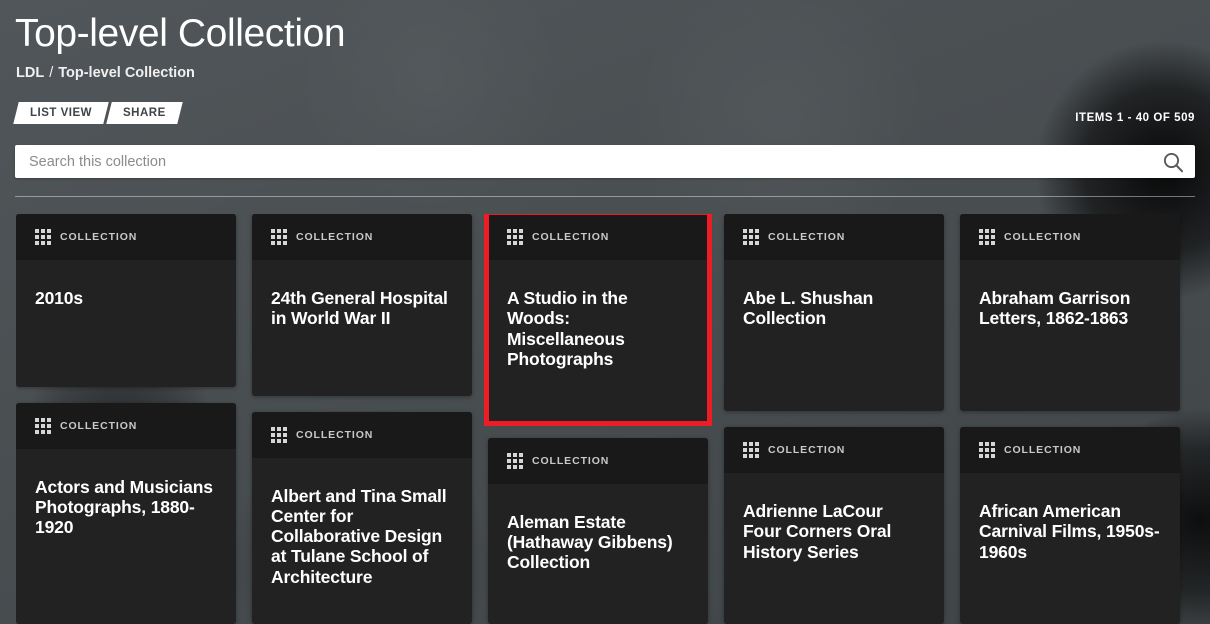 The width and height of the screenshot is (1210, 624). Describe the element at coordinates (834, 335) in the screenshot. I see `card-body: Abe L. Shushan Collection` at that location.